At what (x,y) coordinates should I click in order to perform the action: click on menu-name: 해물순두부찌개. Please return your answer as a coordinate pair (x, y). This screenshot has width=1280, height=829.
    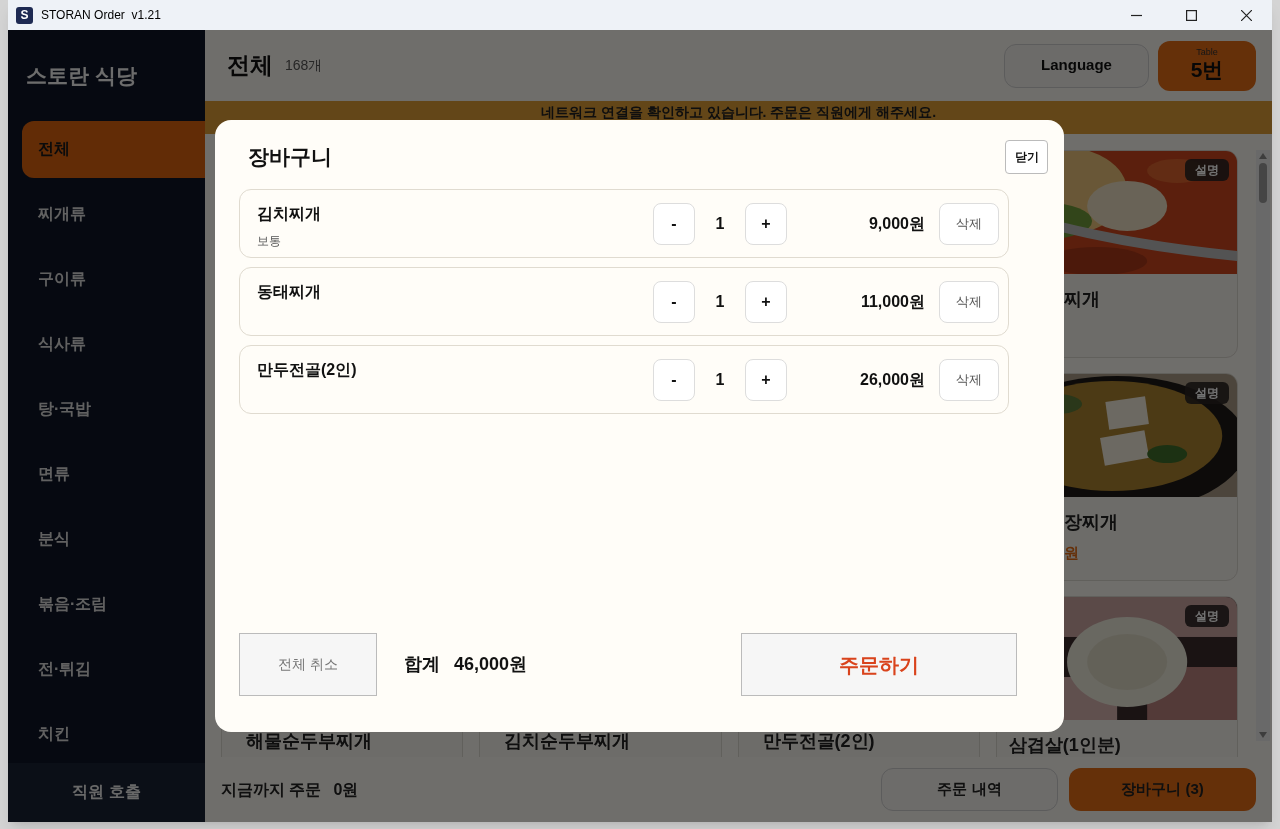
    Looking at the image, I should click on (309, 741).